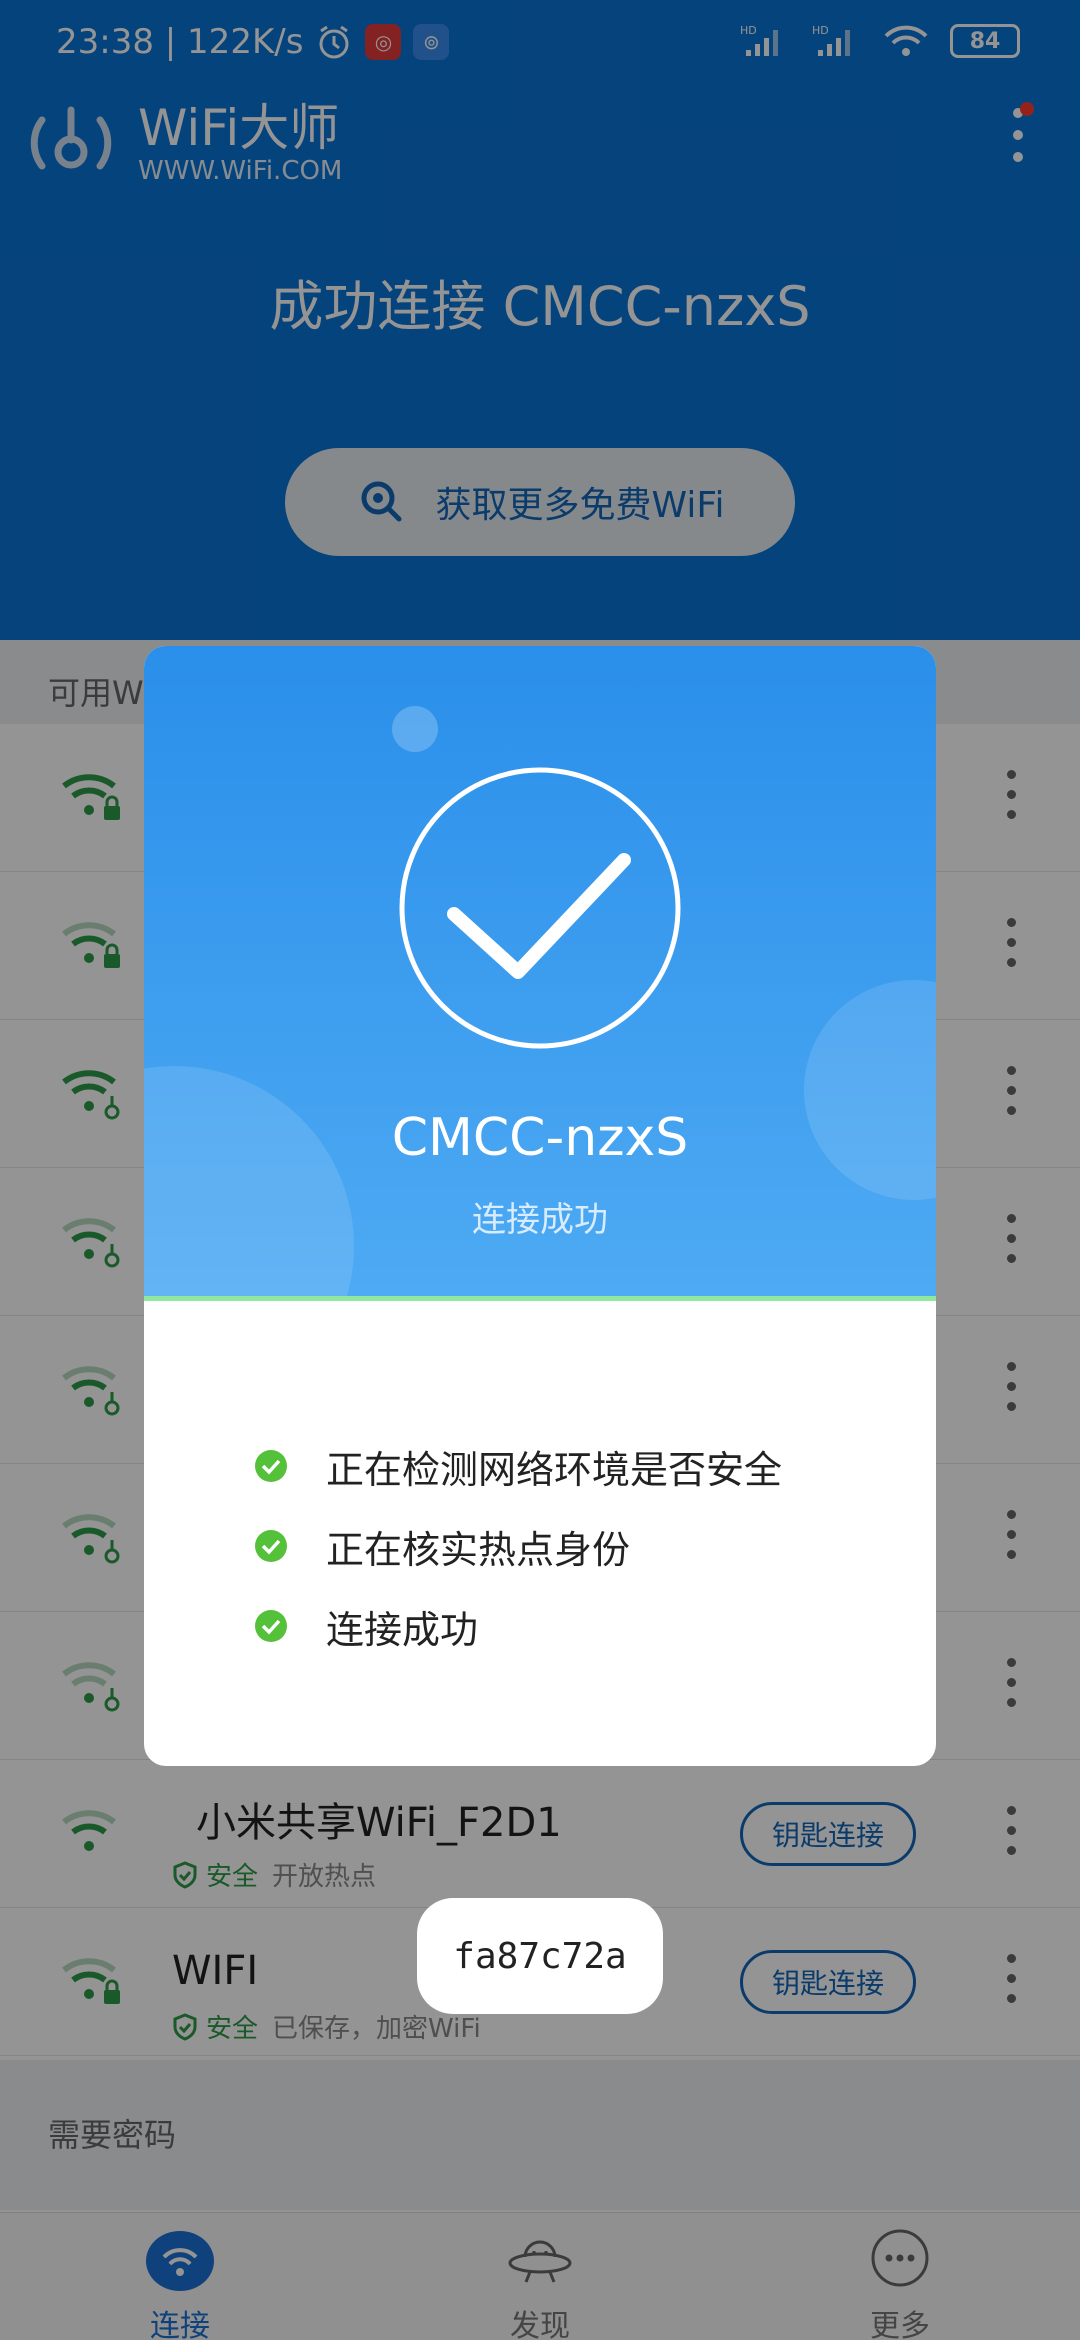 This screenshot has height=2340, width=1080. What do you see at coordinates (540, 1298) in the screenshot?
I see `dialog-divider` at bounding box center [540, 1298].